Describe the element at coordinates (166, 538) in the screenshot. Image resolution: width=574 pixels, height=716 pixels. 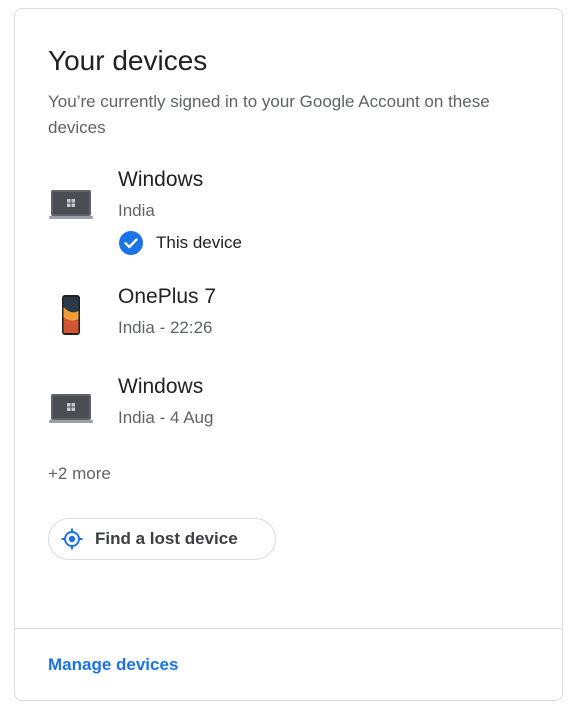
I see `find-lost-device-label: Find a lost device` at that location.